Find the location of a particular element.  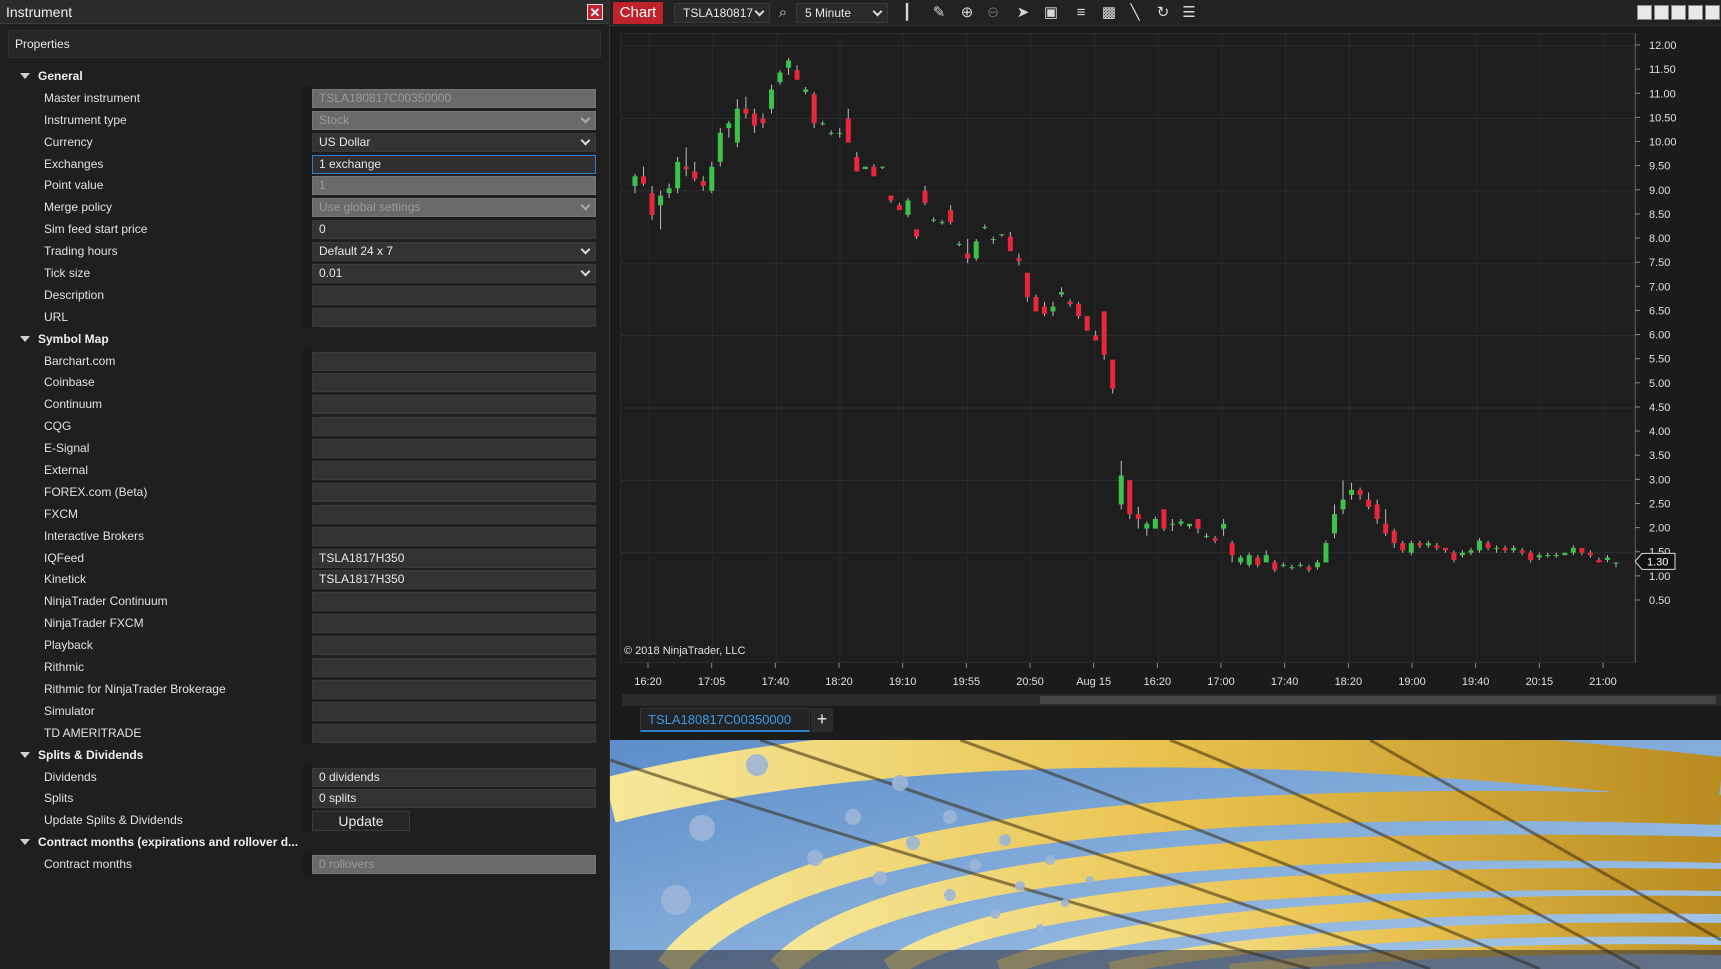

category-name: Splits & Dividends is located at coordinates (91, 754).